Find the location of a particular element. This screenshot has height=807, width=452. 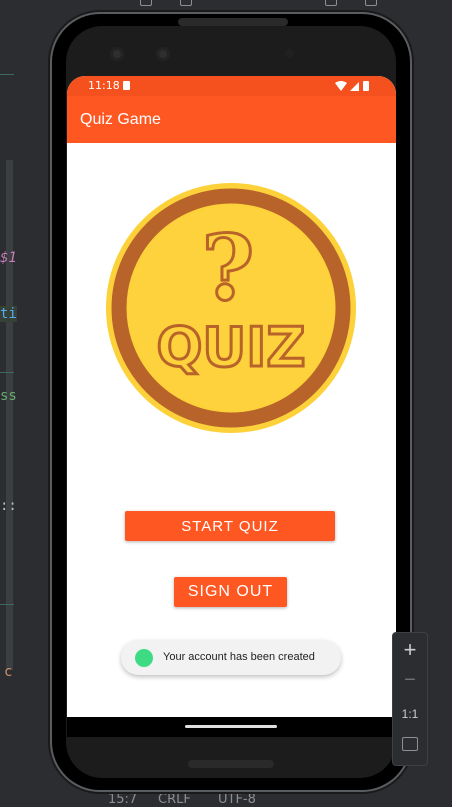

ide-status-bar: 15:7 CRLF UTF-8 is located at coordinates (226, 799).